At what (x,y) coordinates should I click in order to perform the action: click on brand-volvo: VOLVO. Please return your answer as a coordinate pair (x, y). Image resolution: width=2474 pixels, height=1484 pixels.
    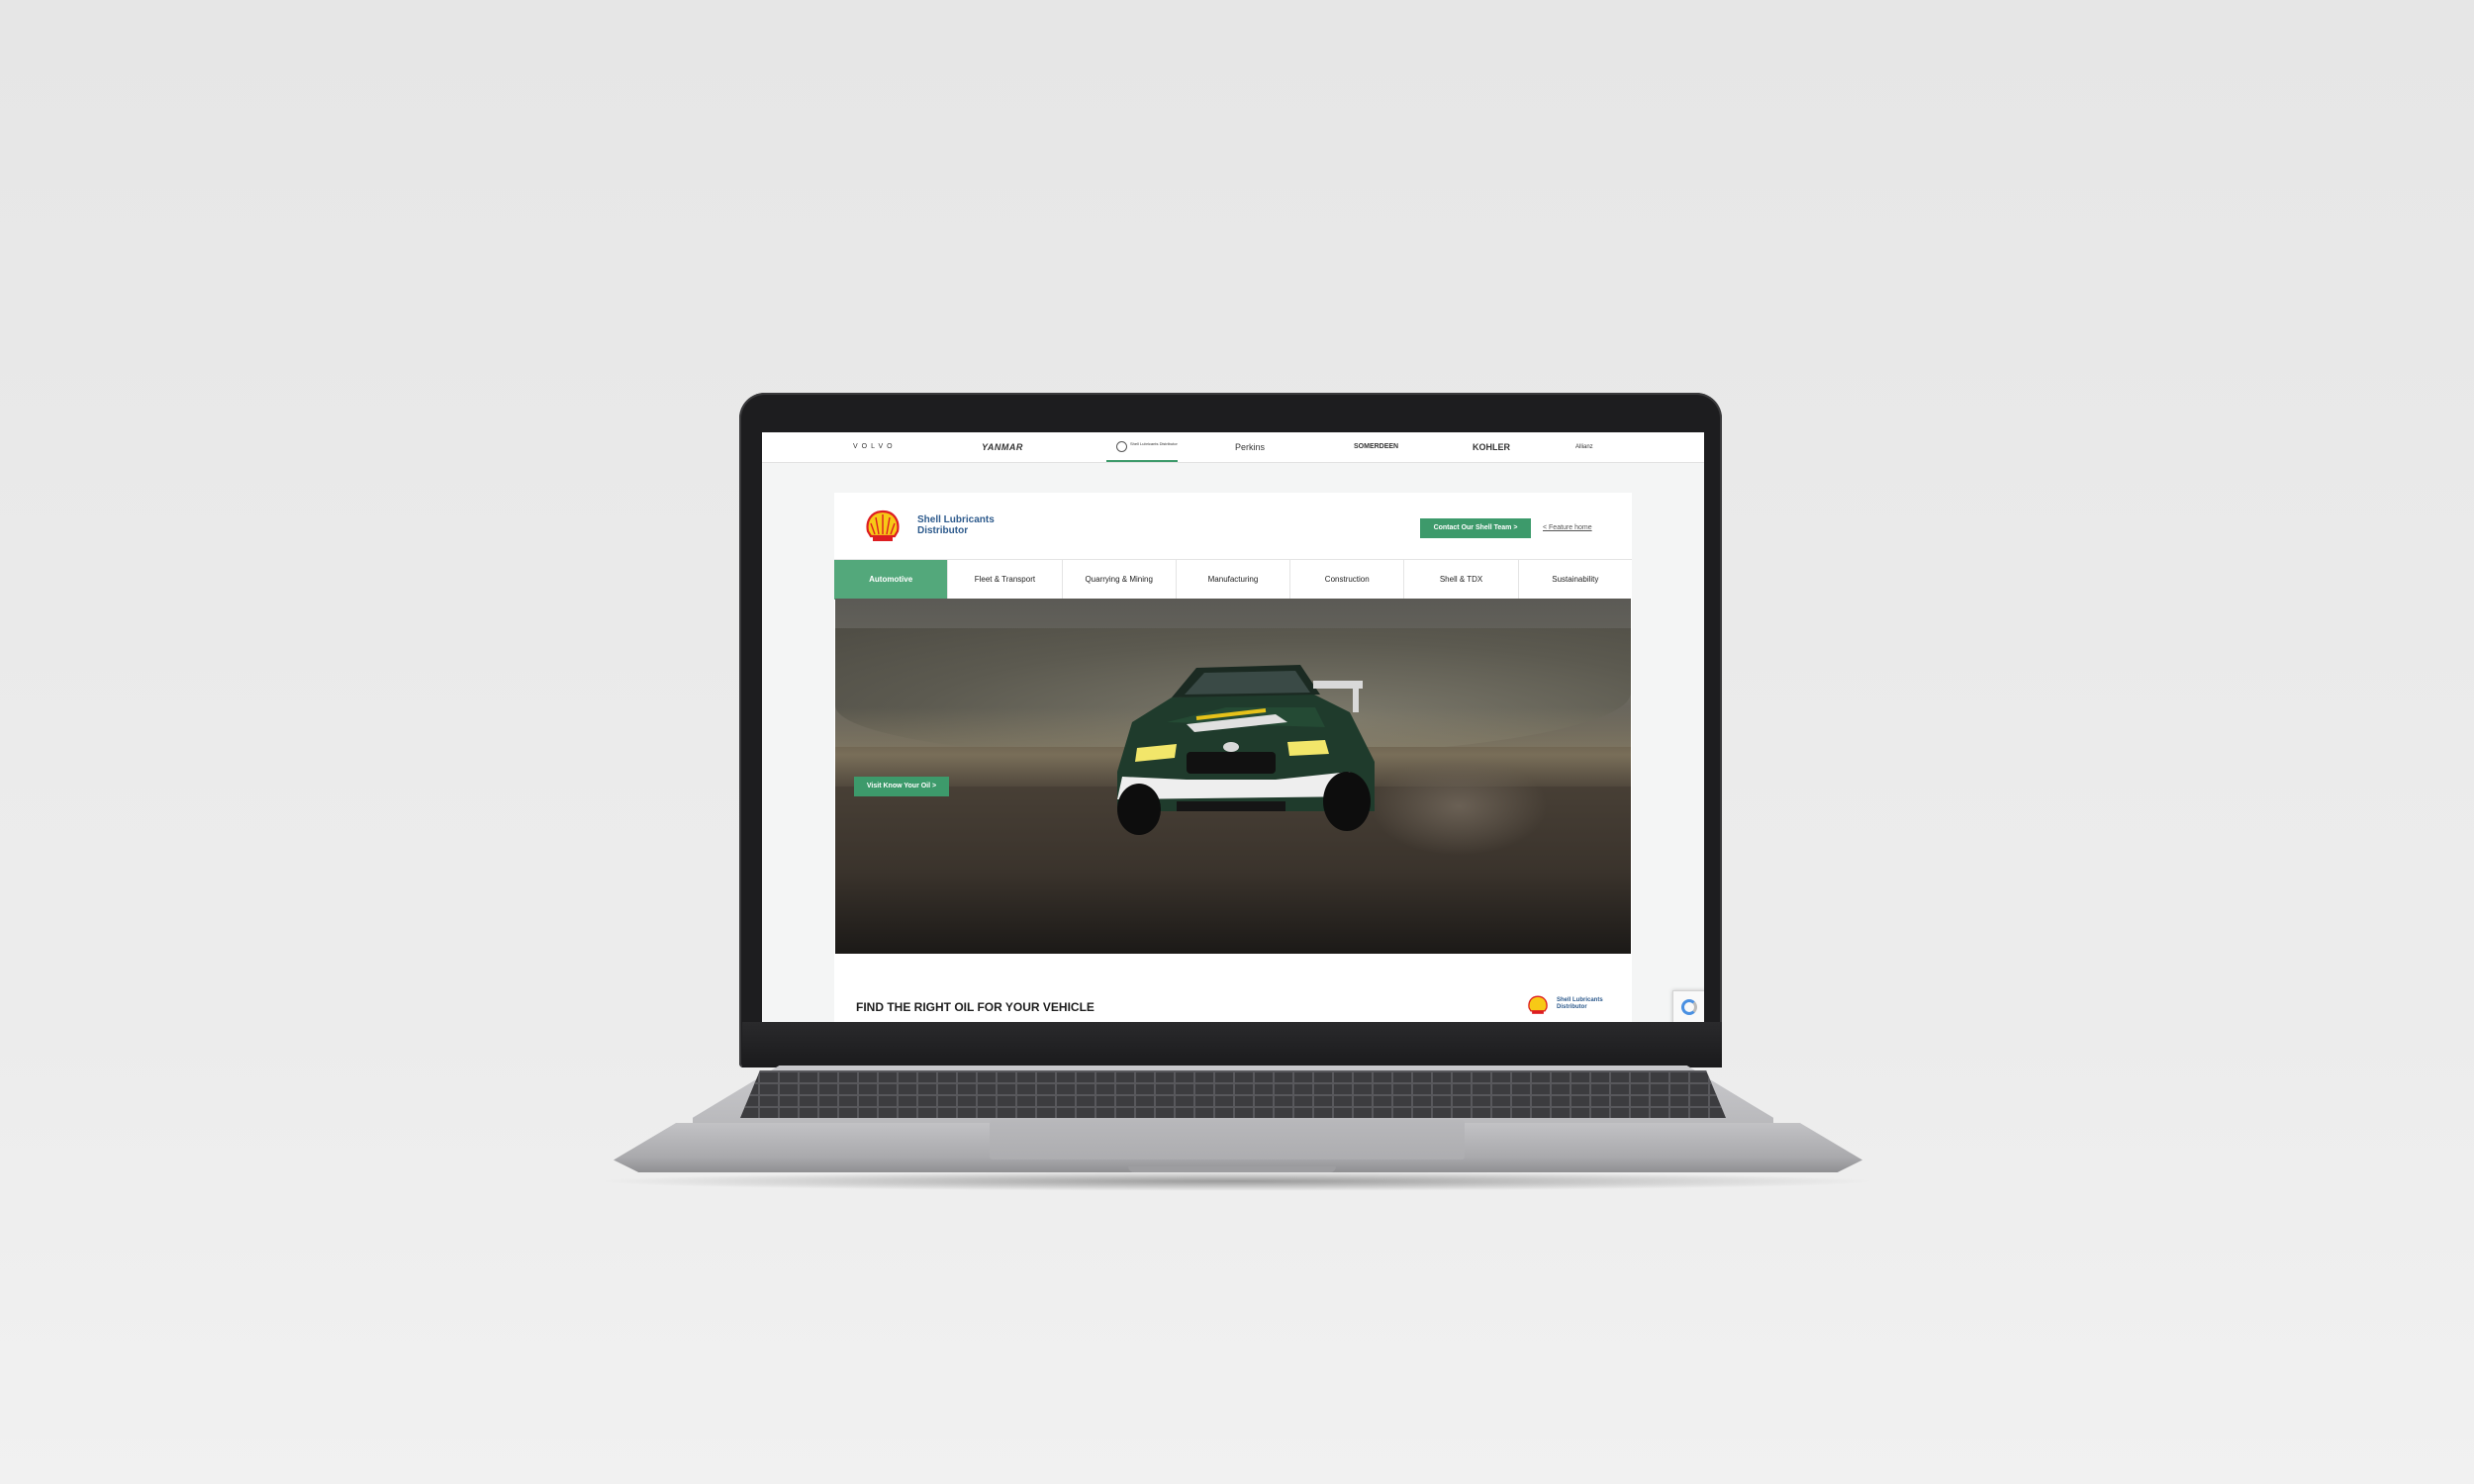
    Looking at the image, I should click on (875, 447).